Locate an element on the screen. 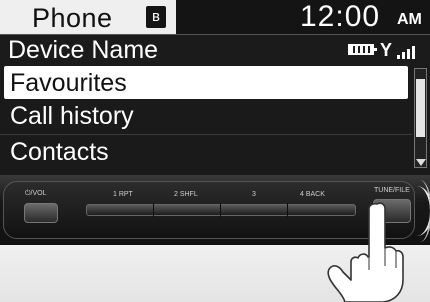 This screenshot has width=430, height=302. scroll-thumb is located at coordinates (420, 108).